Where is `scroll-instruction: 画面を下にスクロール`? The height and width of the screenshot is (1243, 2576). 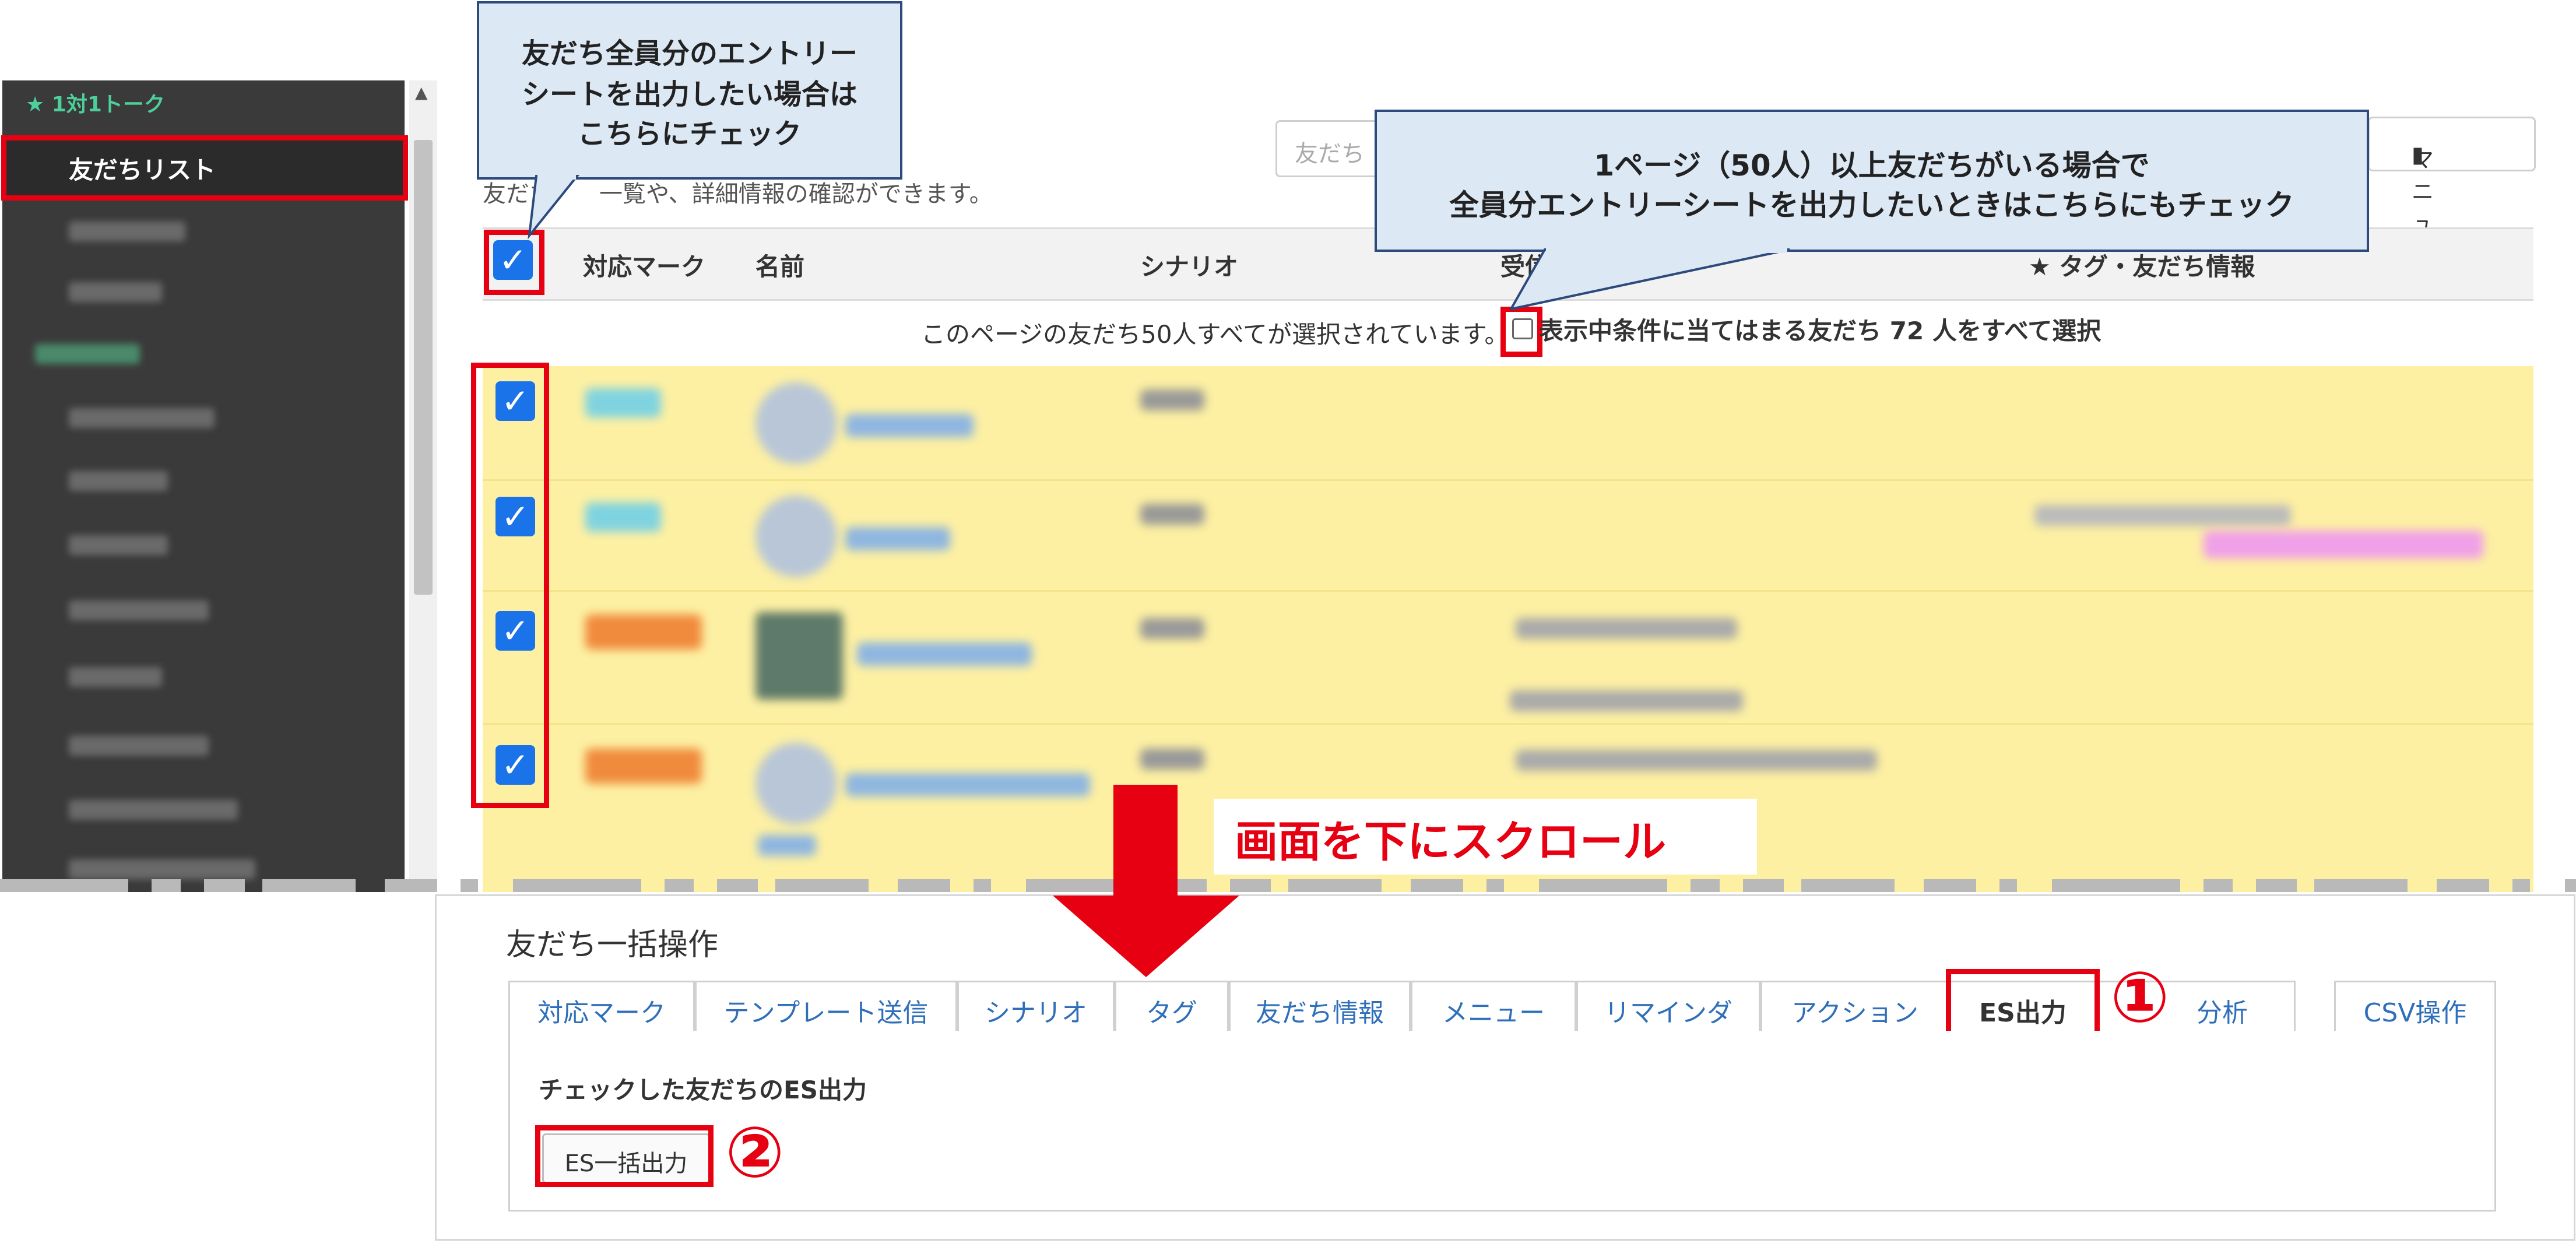 scroll-instruction: 画面を下にスクロール is located at coordinates (1450, 842).